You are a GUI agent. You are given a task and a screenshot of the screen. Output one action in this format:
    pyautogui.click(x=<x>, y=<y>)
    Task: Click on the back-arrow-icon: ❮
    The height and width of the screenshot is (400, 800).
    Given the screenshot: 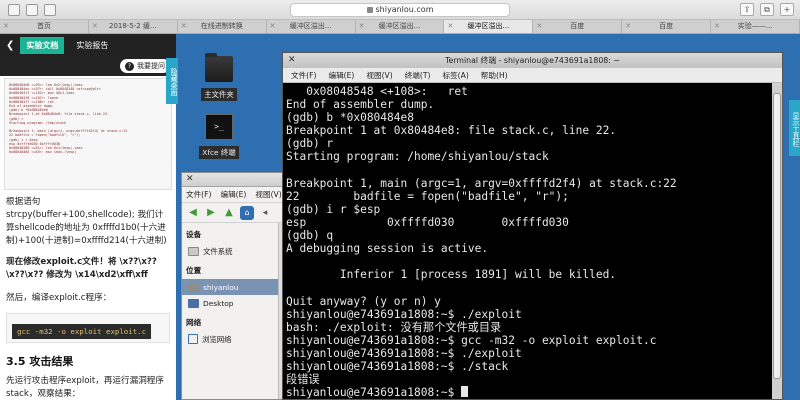 What is the action you would take?
    pyautogui.click(x=10, y=45)
    